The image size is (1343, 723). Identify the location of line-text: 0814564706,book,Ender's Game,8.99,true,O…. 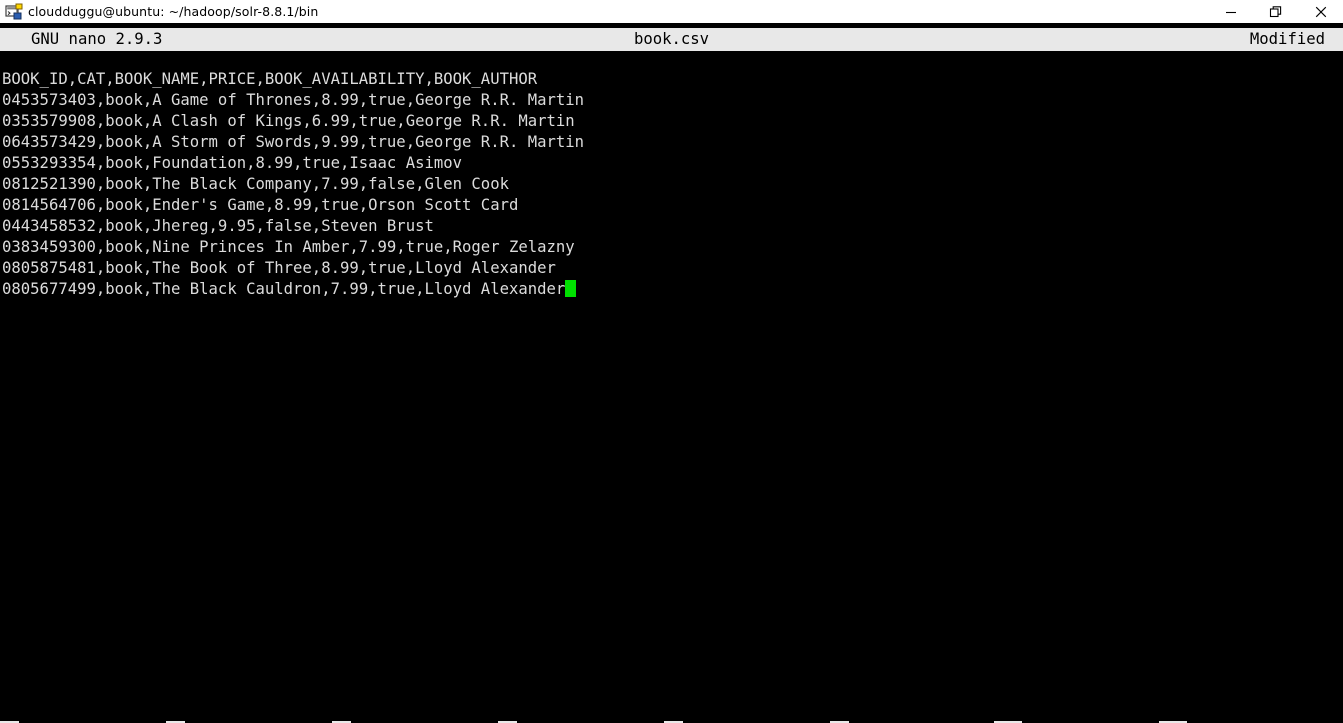
(260, 205).